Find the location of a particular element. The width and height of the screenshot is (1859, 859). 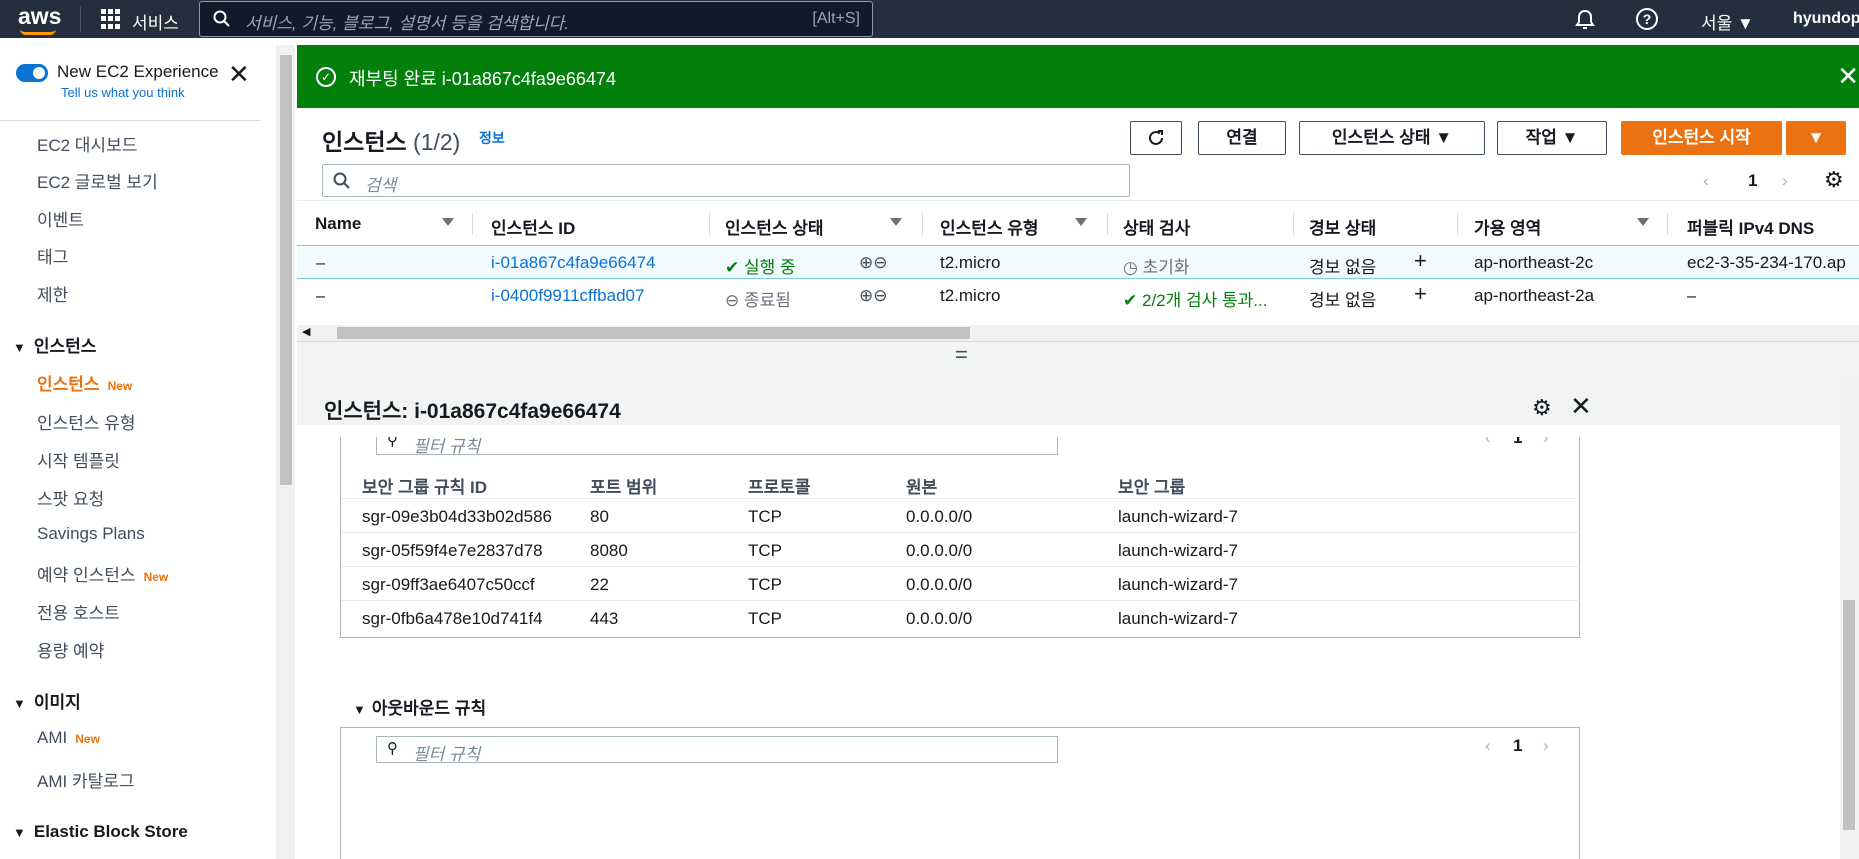

table-horizontal-scrollbar: ◀ is located at coordinates (1078, 333).